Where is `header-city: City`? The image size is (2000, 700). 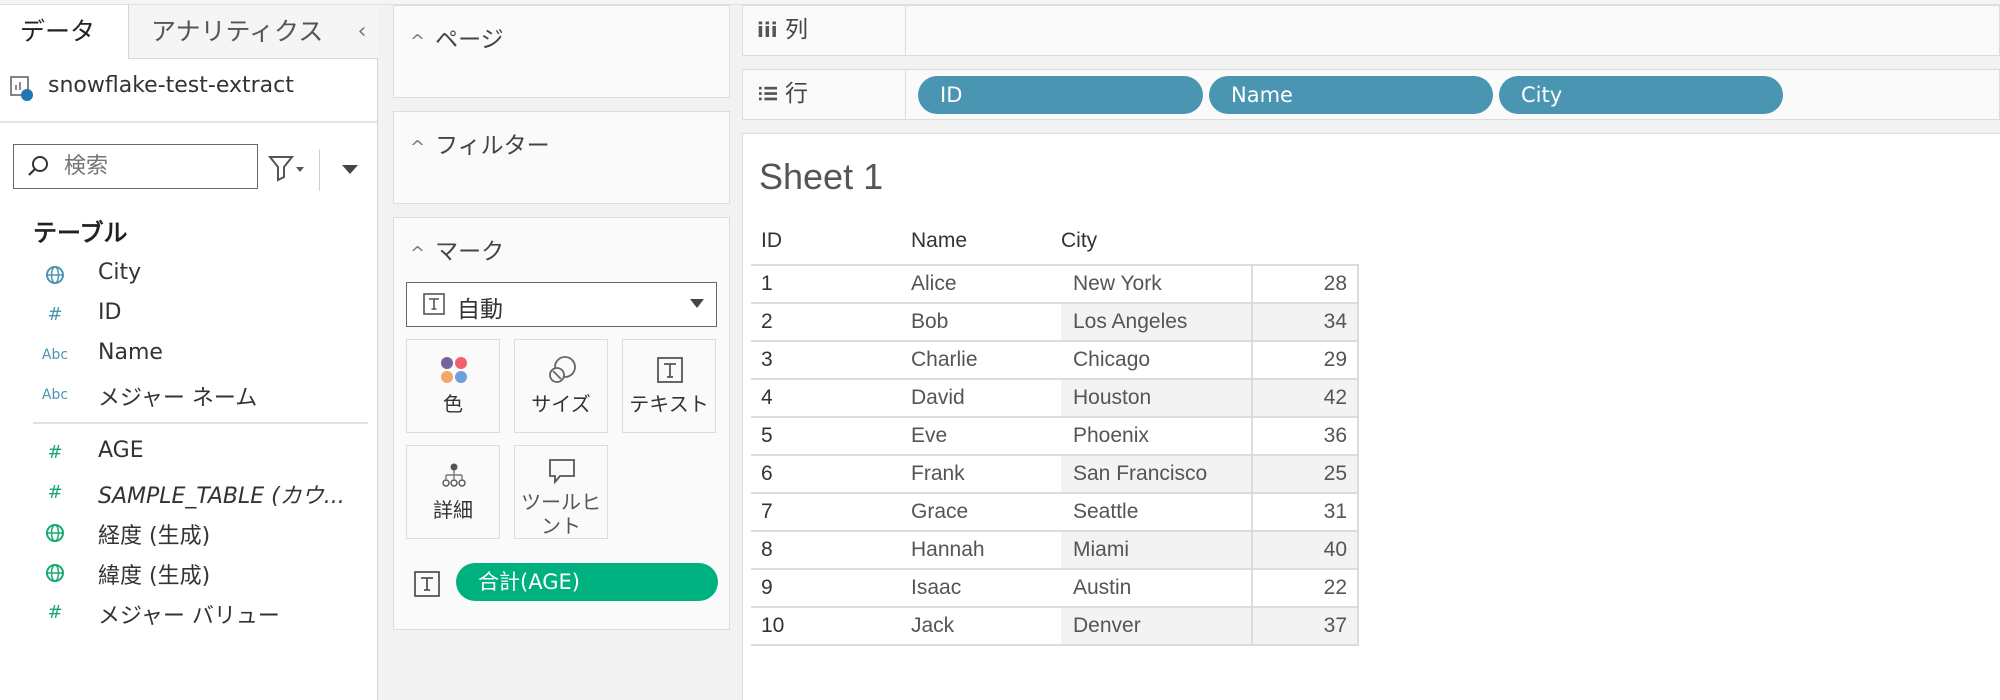 header-city: City is located at coordinates (1079, 241).